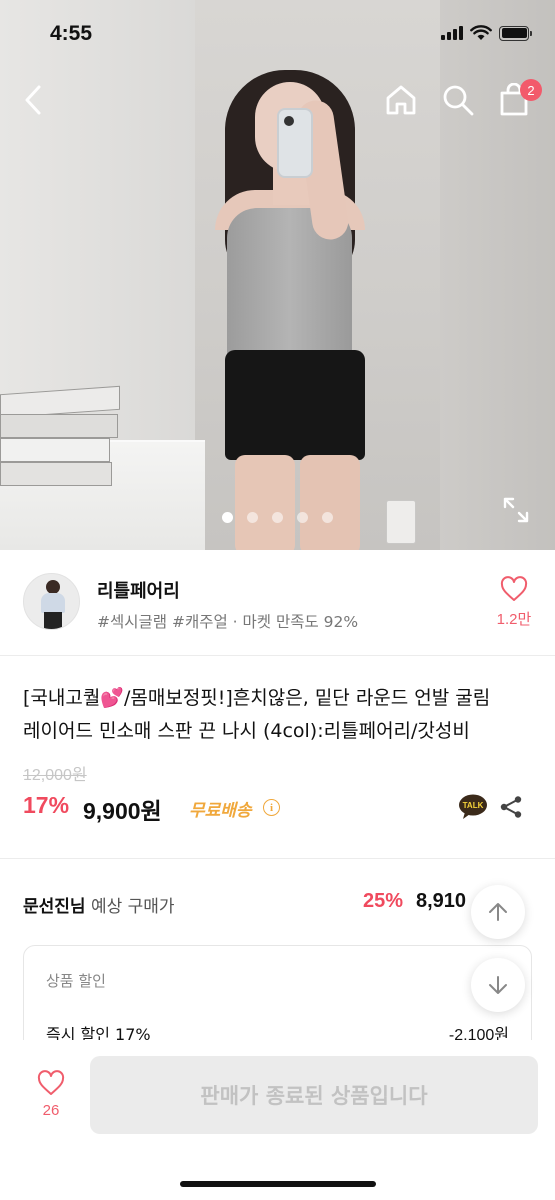 This screenshot has height=1200, width=555. Describe the element at coordinates (51, 601) in the screenshot. I see `seller-avatar` at that location.